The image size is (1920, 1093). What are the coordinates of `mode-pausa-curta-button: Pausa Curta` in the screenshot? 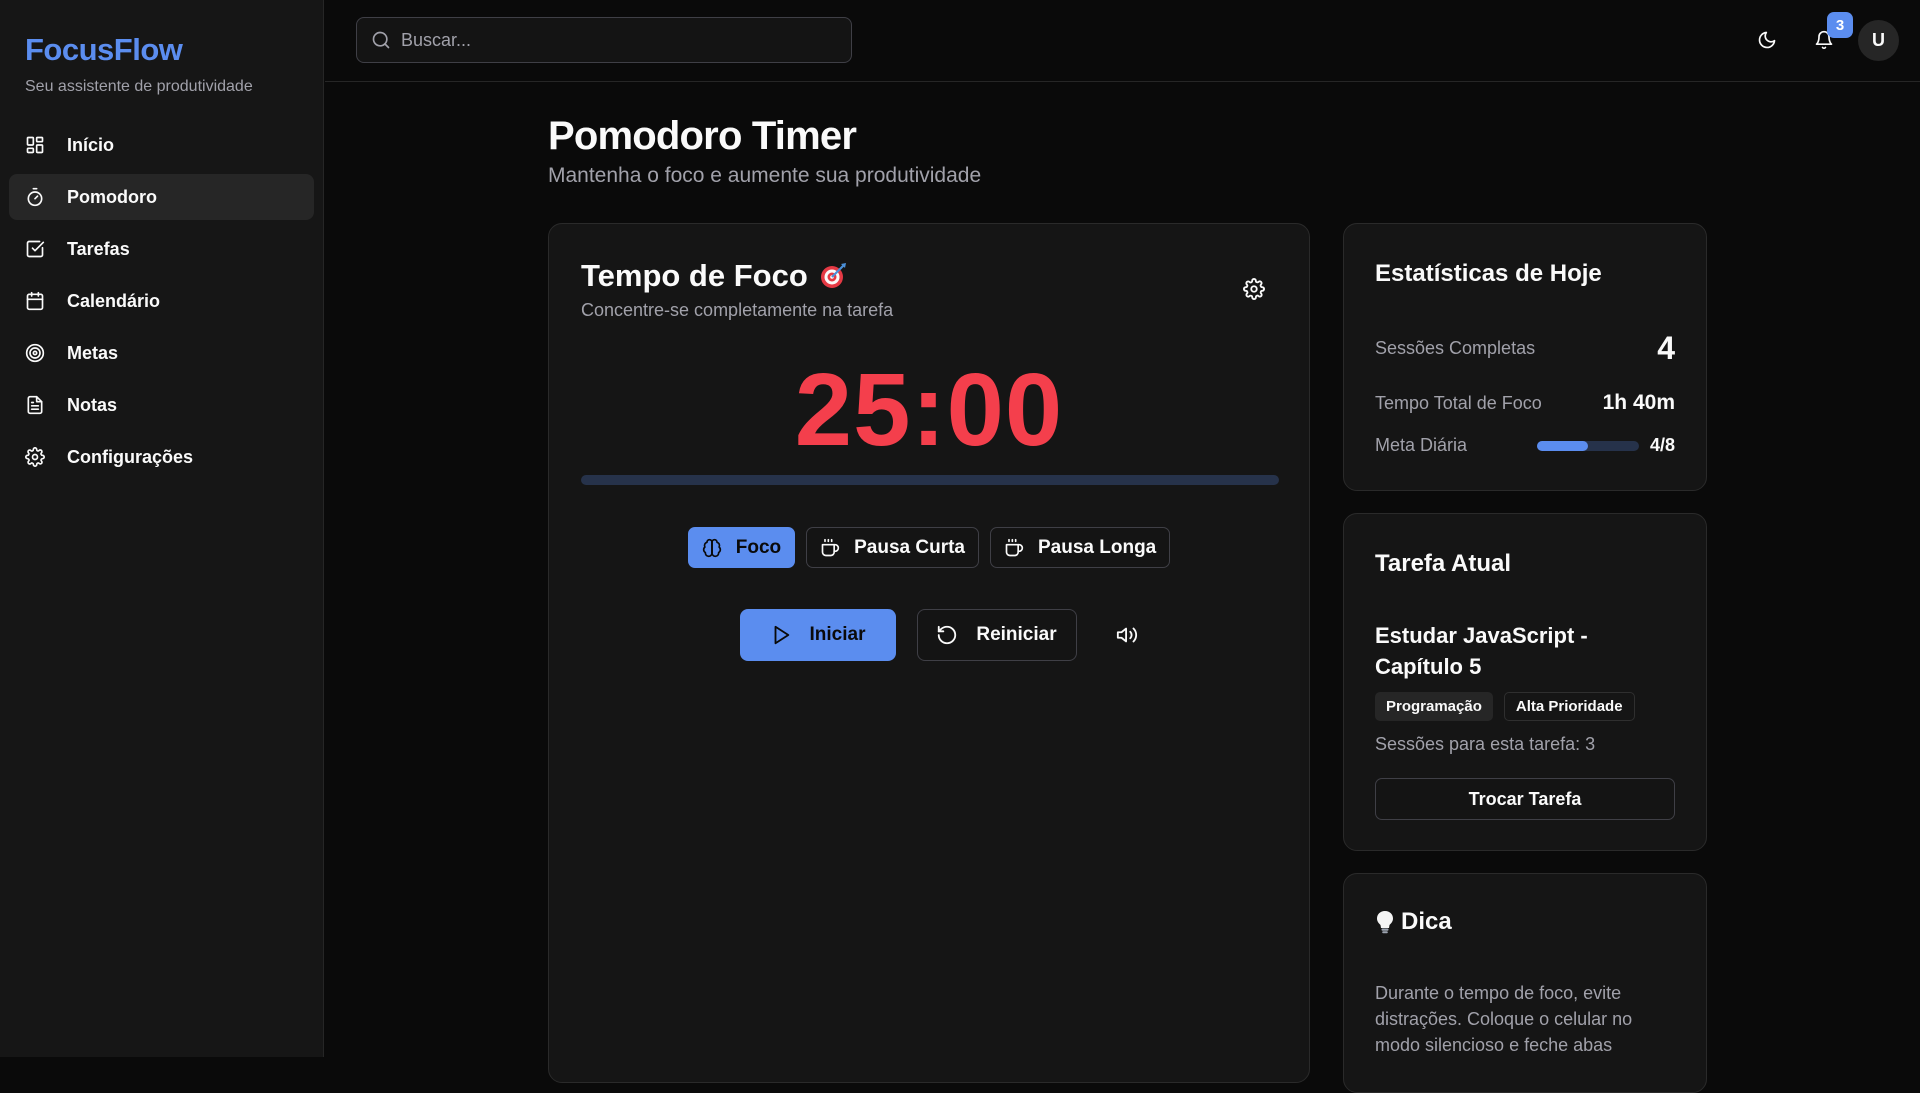 It's located at (892, 547).